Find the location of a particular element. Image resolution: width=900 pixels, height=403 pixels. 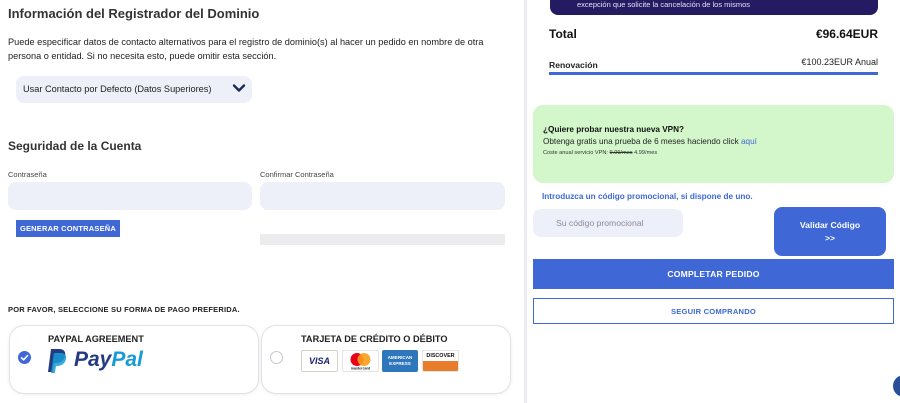

vpn-offer-link: aquí is located at coordinates (749, 141).